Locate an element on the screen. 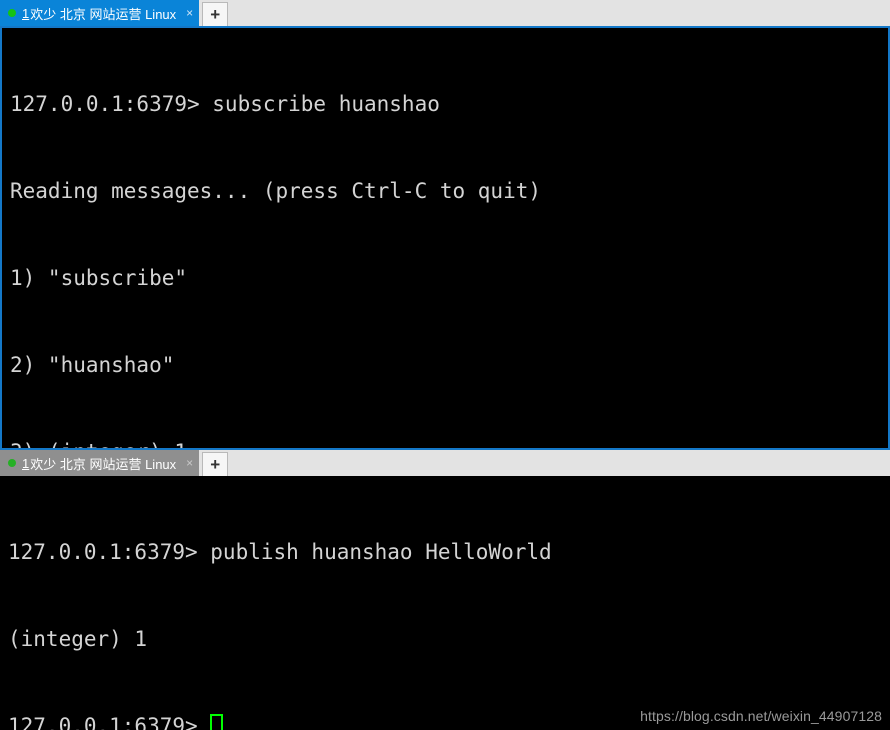 Image resolution: width=890 pixels, height=730 pixels. watermark-text: https://blog.csdn.net/weixin_44907128 is located at coordinates (761, 716).